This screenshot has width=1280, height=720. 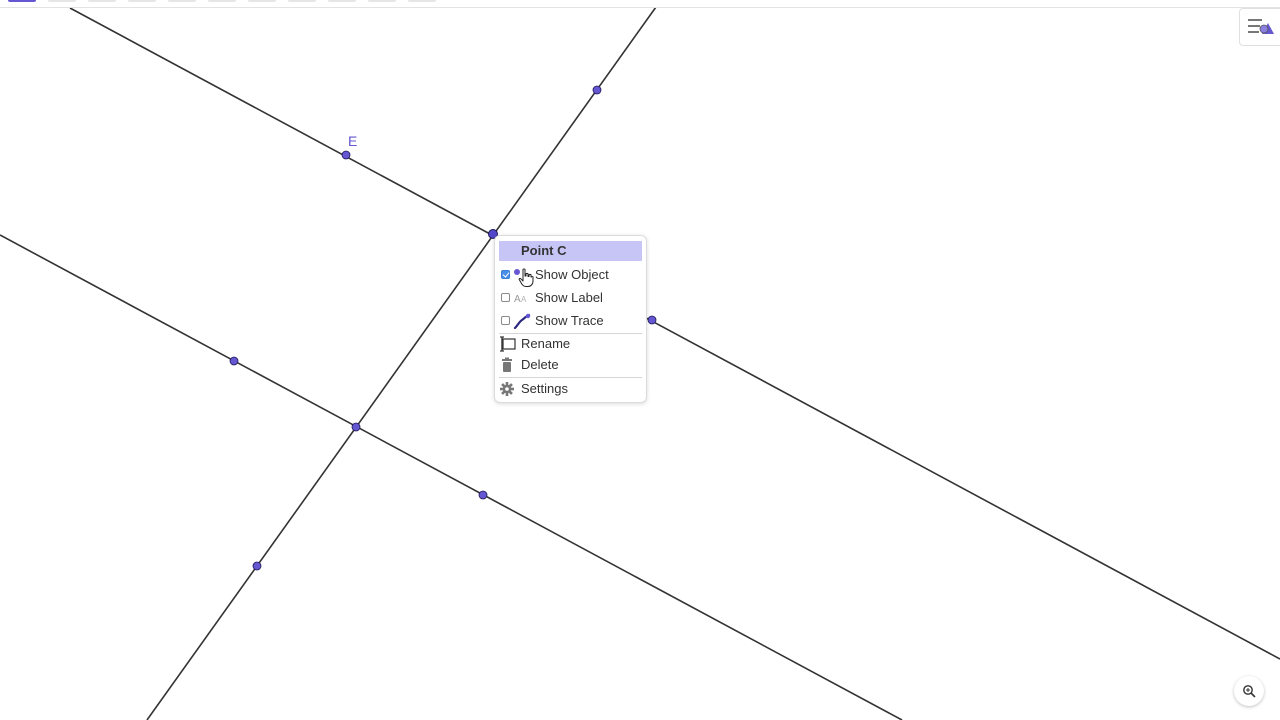 What do you see at coordinates (505, 274) in the screenshot?
I see `show-object-checkbox` at bounding box center [505, 274].